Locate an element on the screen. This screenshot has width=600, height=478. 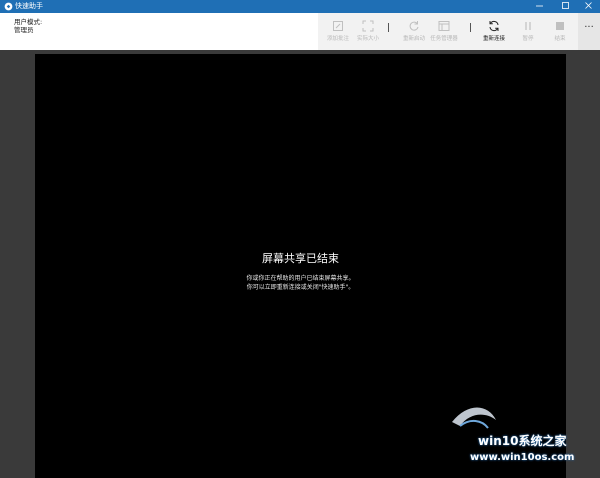
pause-button: 暂停 is located at coordinates (528, 31).